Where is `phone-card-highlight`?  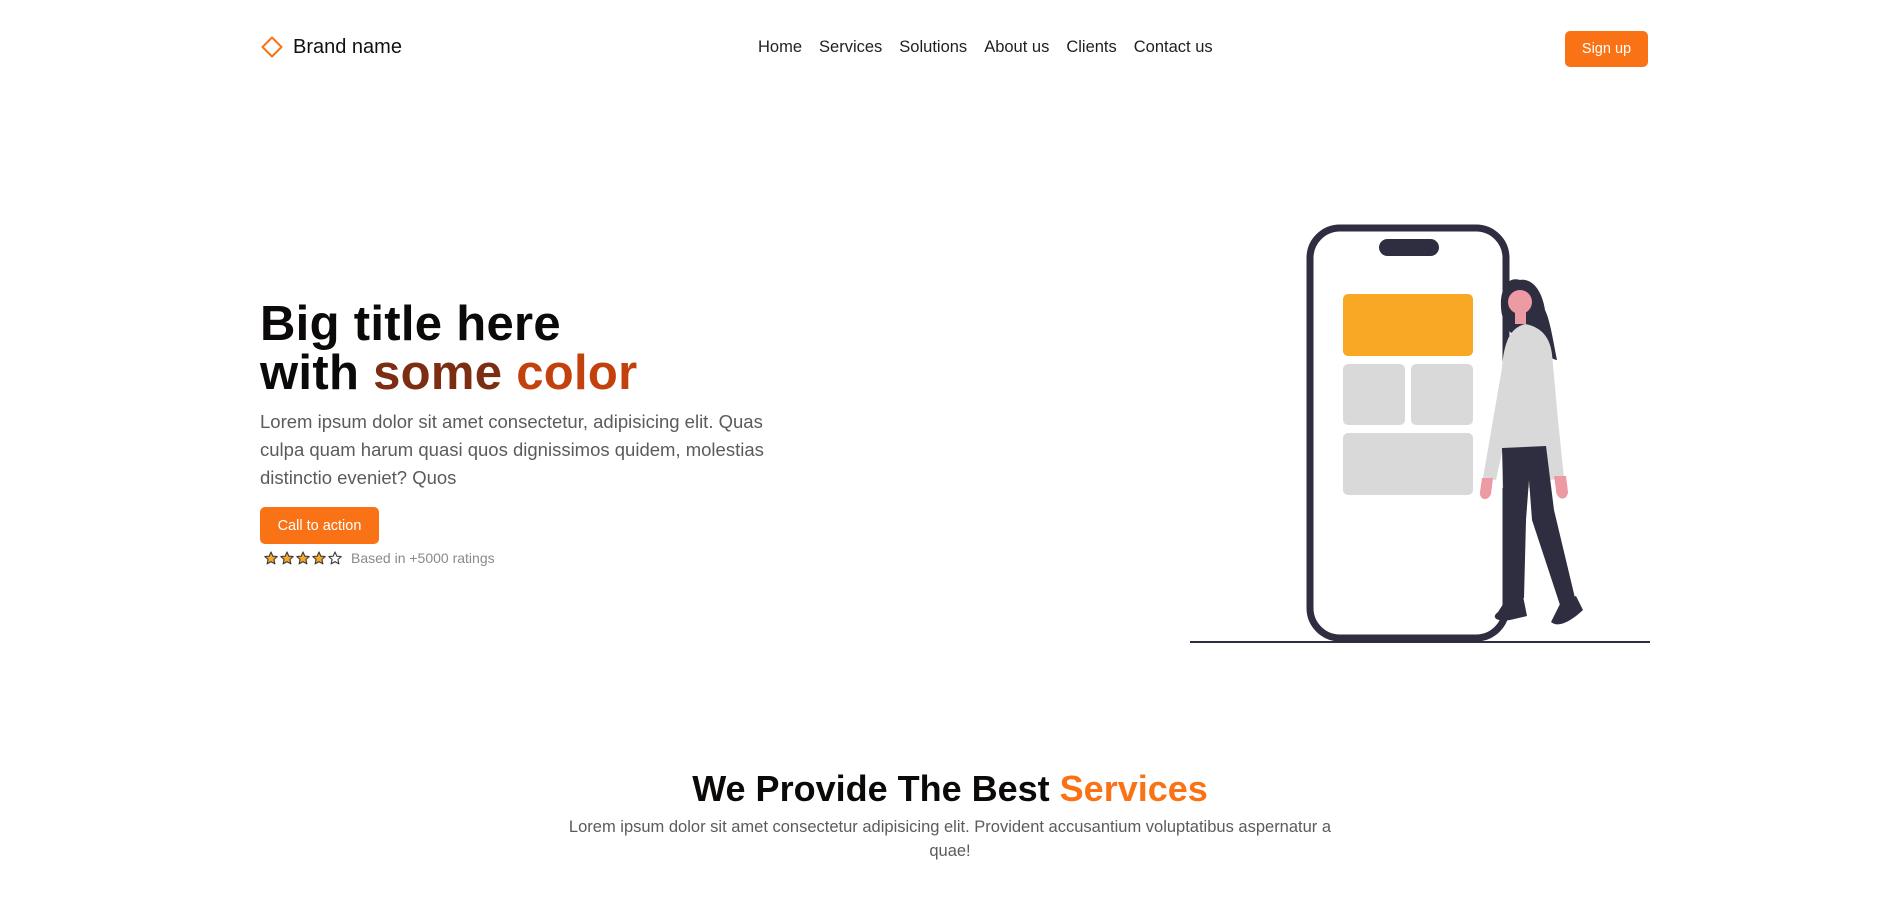
phone-card-highlight is located at coordinates (1408, 325).